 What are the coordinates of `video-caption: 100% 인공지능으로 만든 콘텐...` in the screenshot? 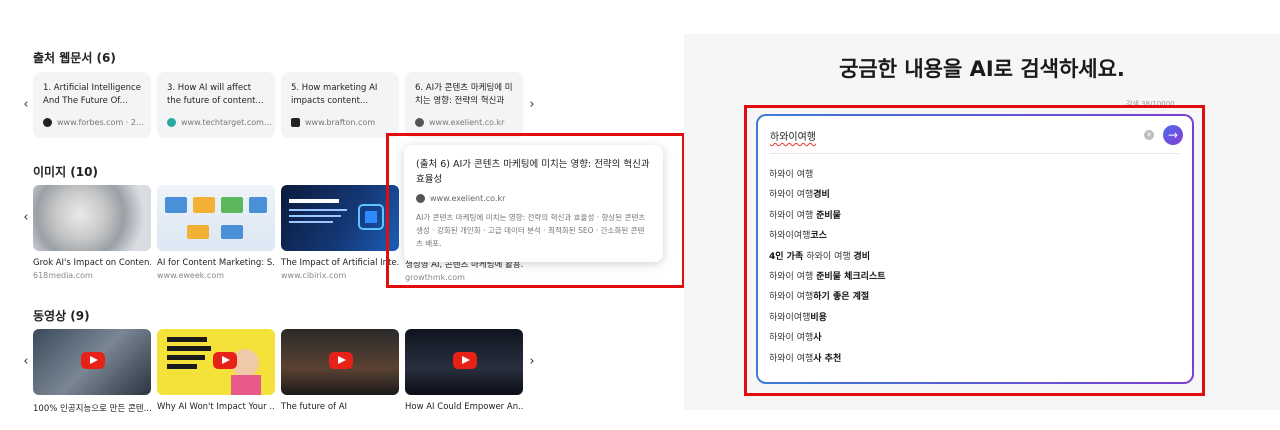 It's located at (92, 409).